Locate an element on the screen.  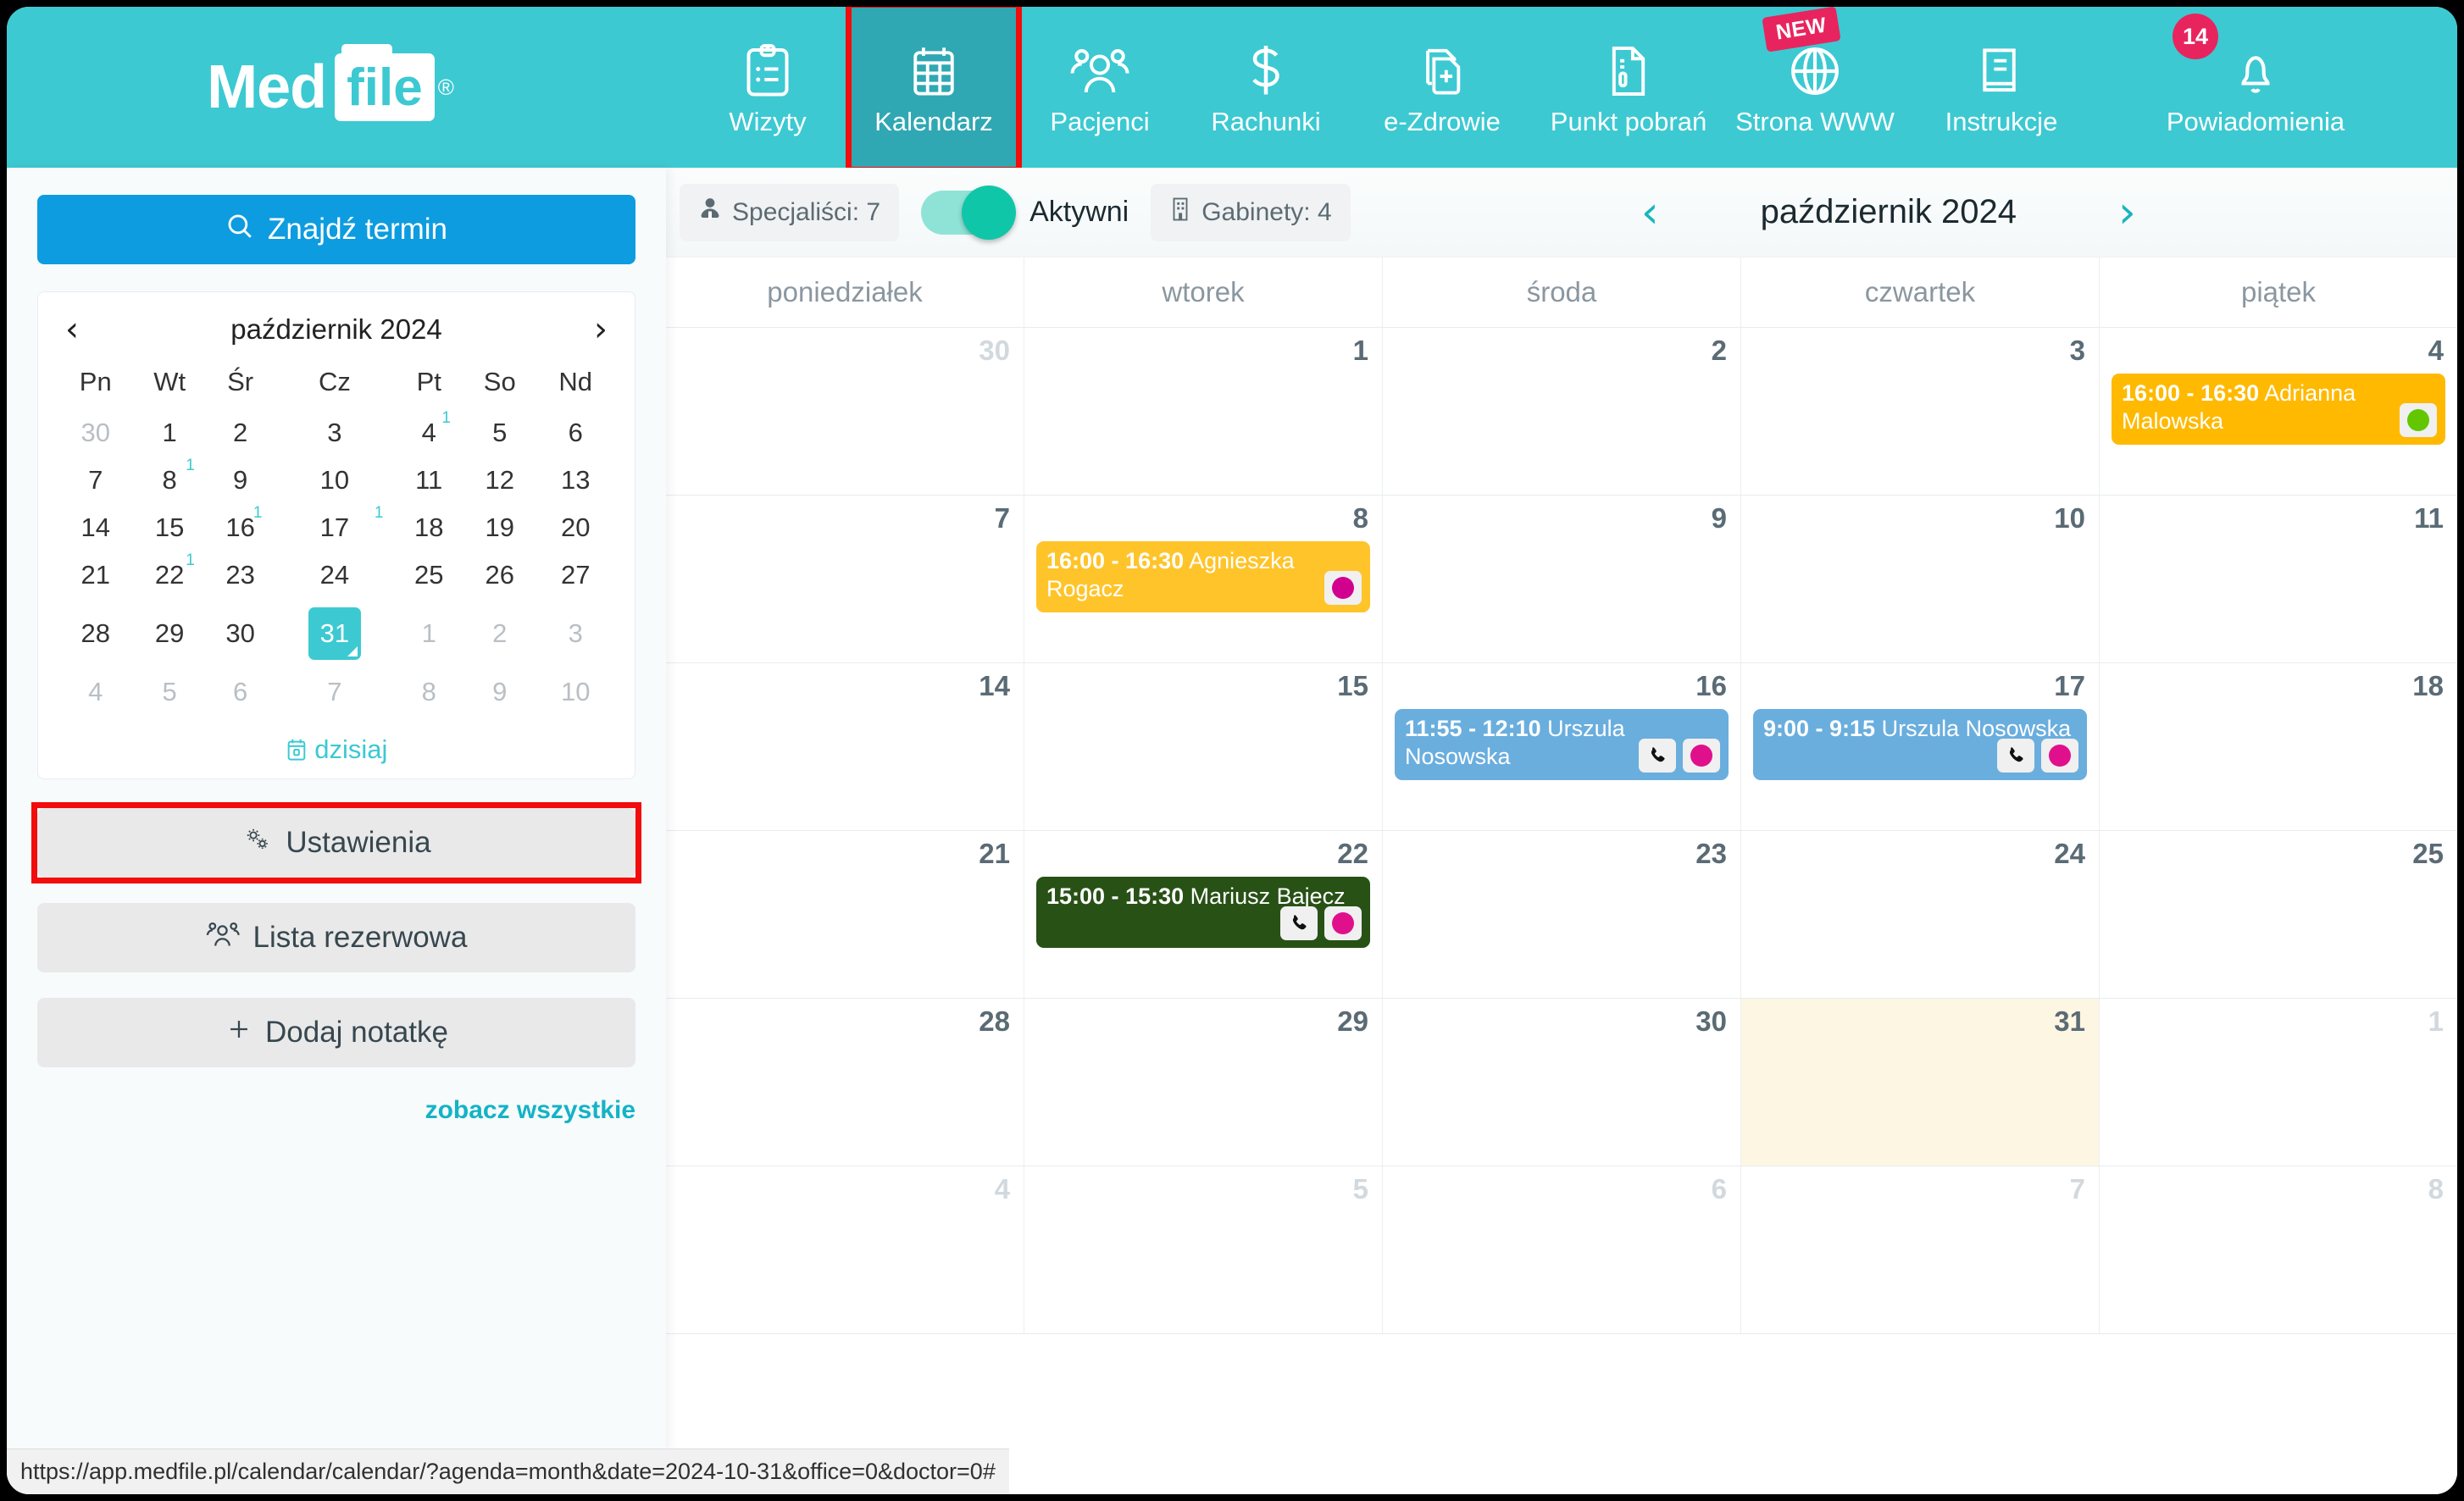
mini-calendar-day: 8 is located at coordinates (429, 692).